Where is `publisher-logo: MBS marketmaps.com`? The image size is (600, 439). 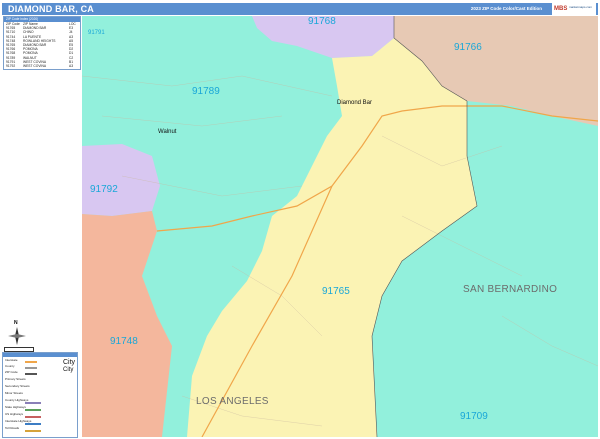 publisher-logo: MBS marketmaps.com is located at coordinates (574, 9).